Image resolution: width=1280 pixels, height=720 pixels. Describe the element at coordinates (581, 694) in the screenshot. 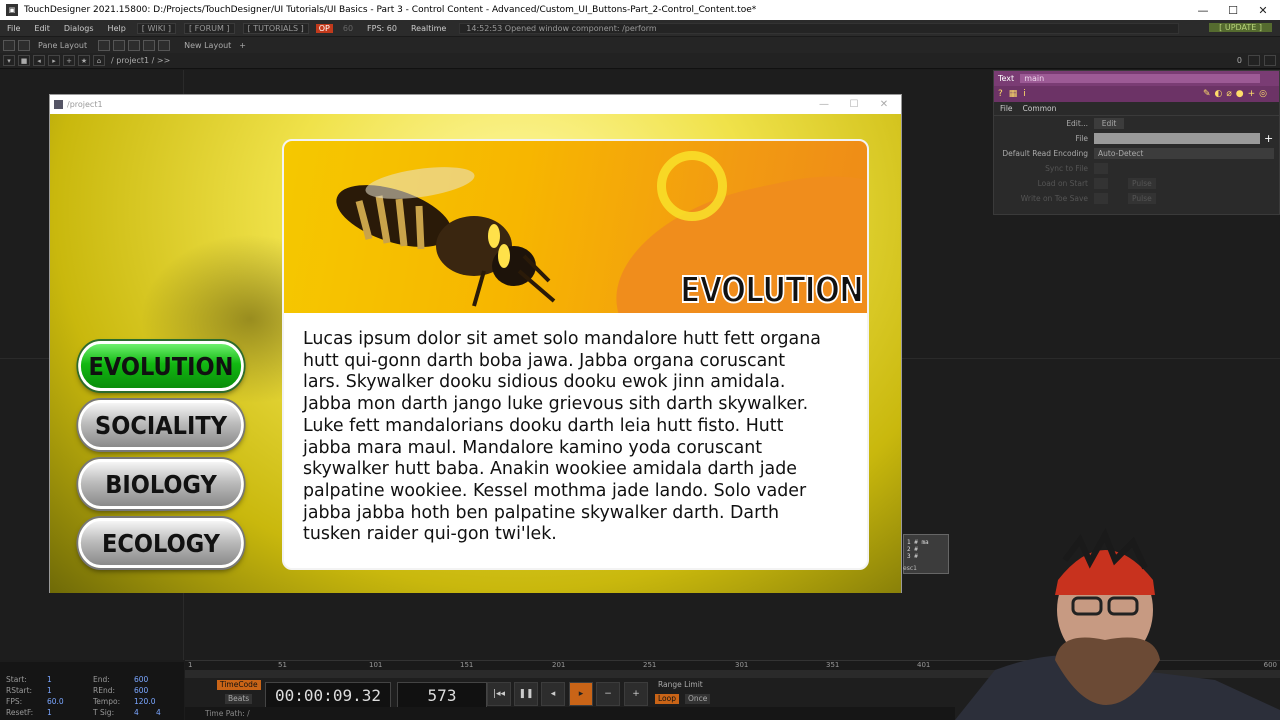

I see `play-icon: ▸` at that location.